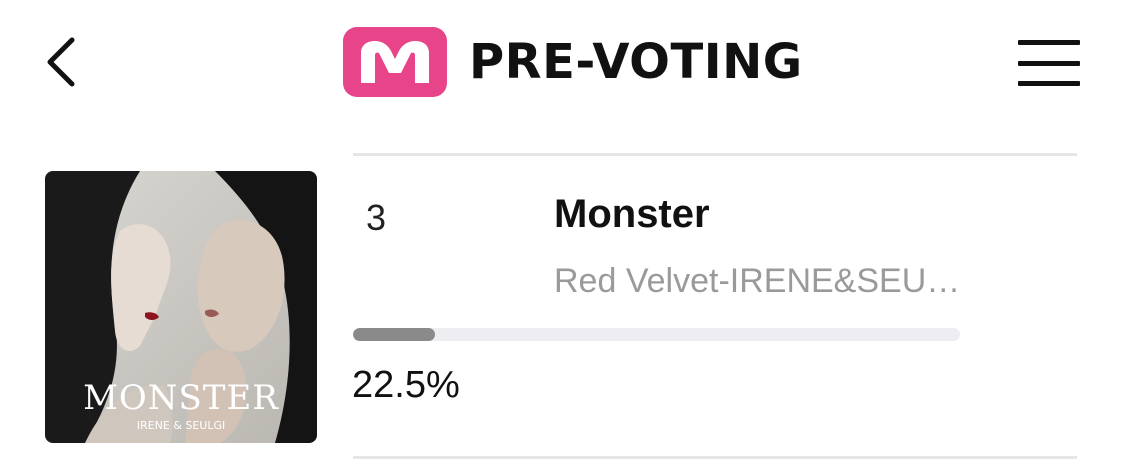 This screenshot has width=1125, height=461. What do you see at coordinates (636, 62) in the screenshot?
I see `page-title: PRE-VOTING` at bounding box center [636, 62].